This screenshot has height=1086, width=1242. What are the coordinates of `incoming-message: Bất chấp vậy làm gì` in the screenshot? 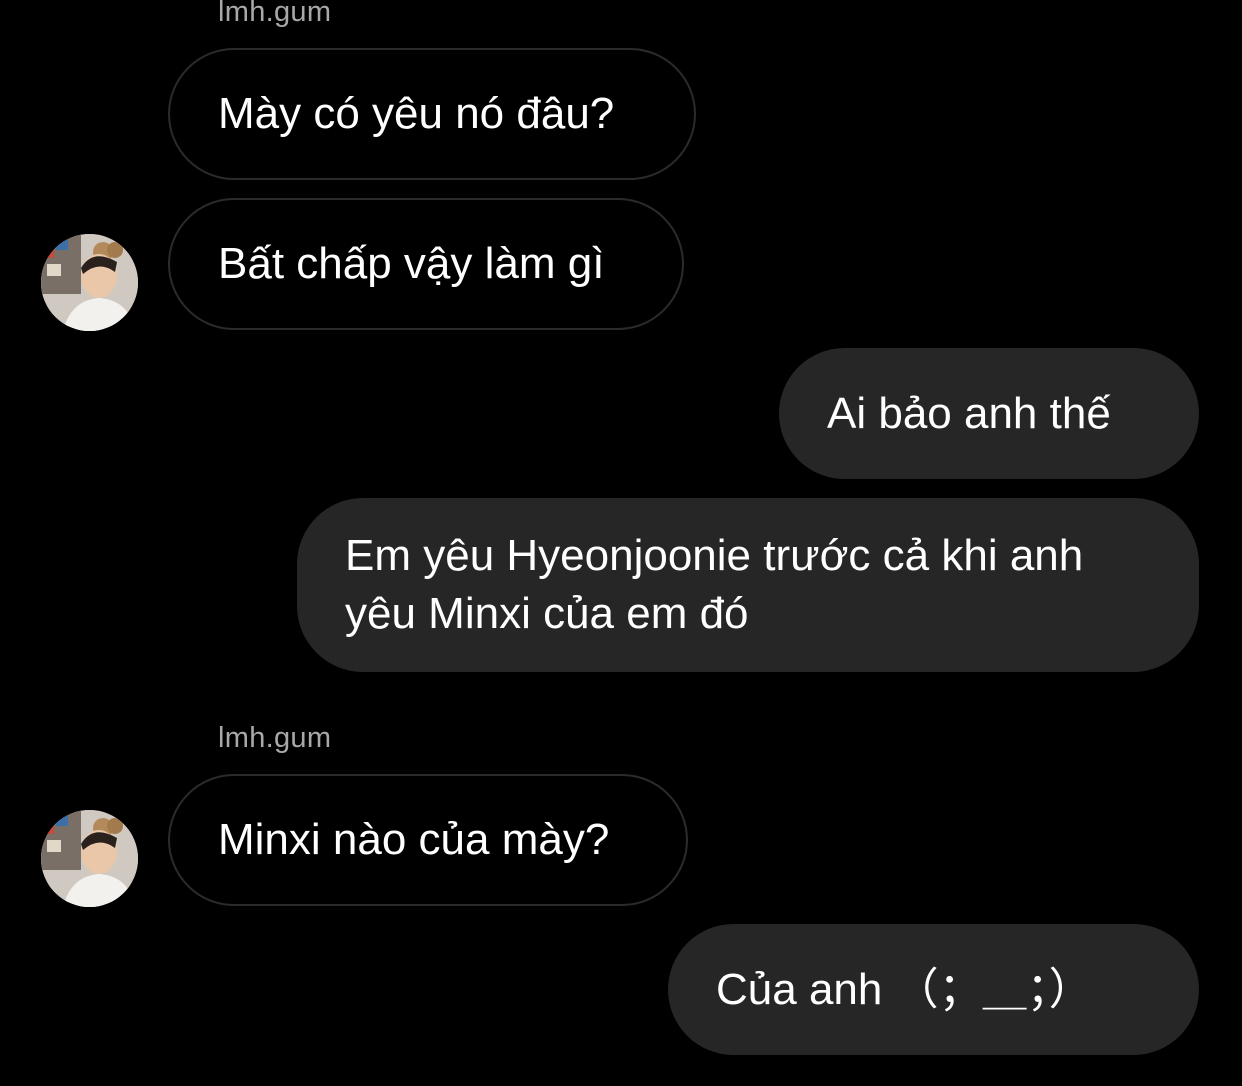 It's located at (426, 264).